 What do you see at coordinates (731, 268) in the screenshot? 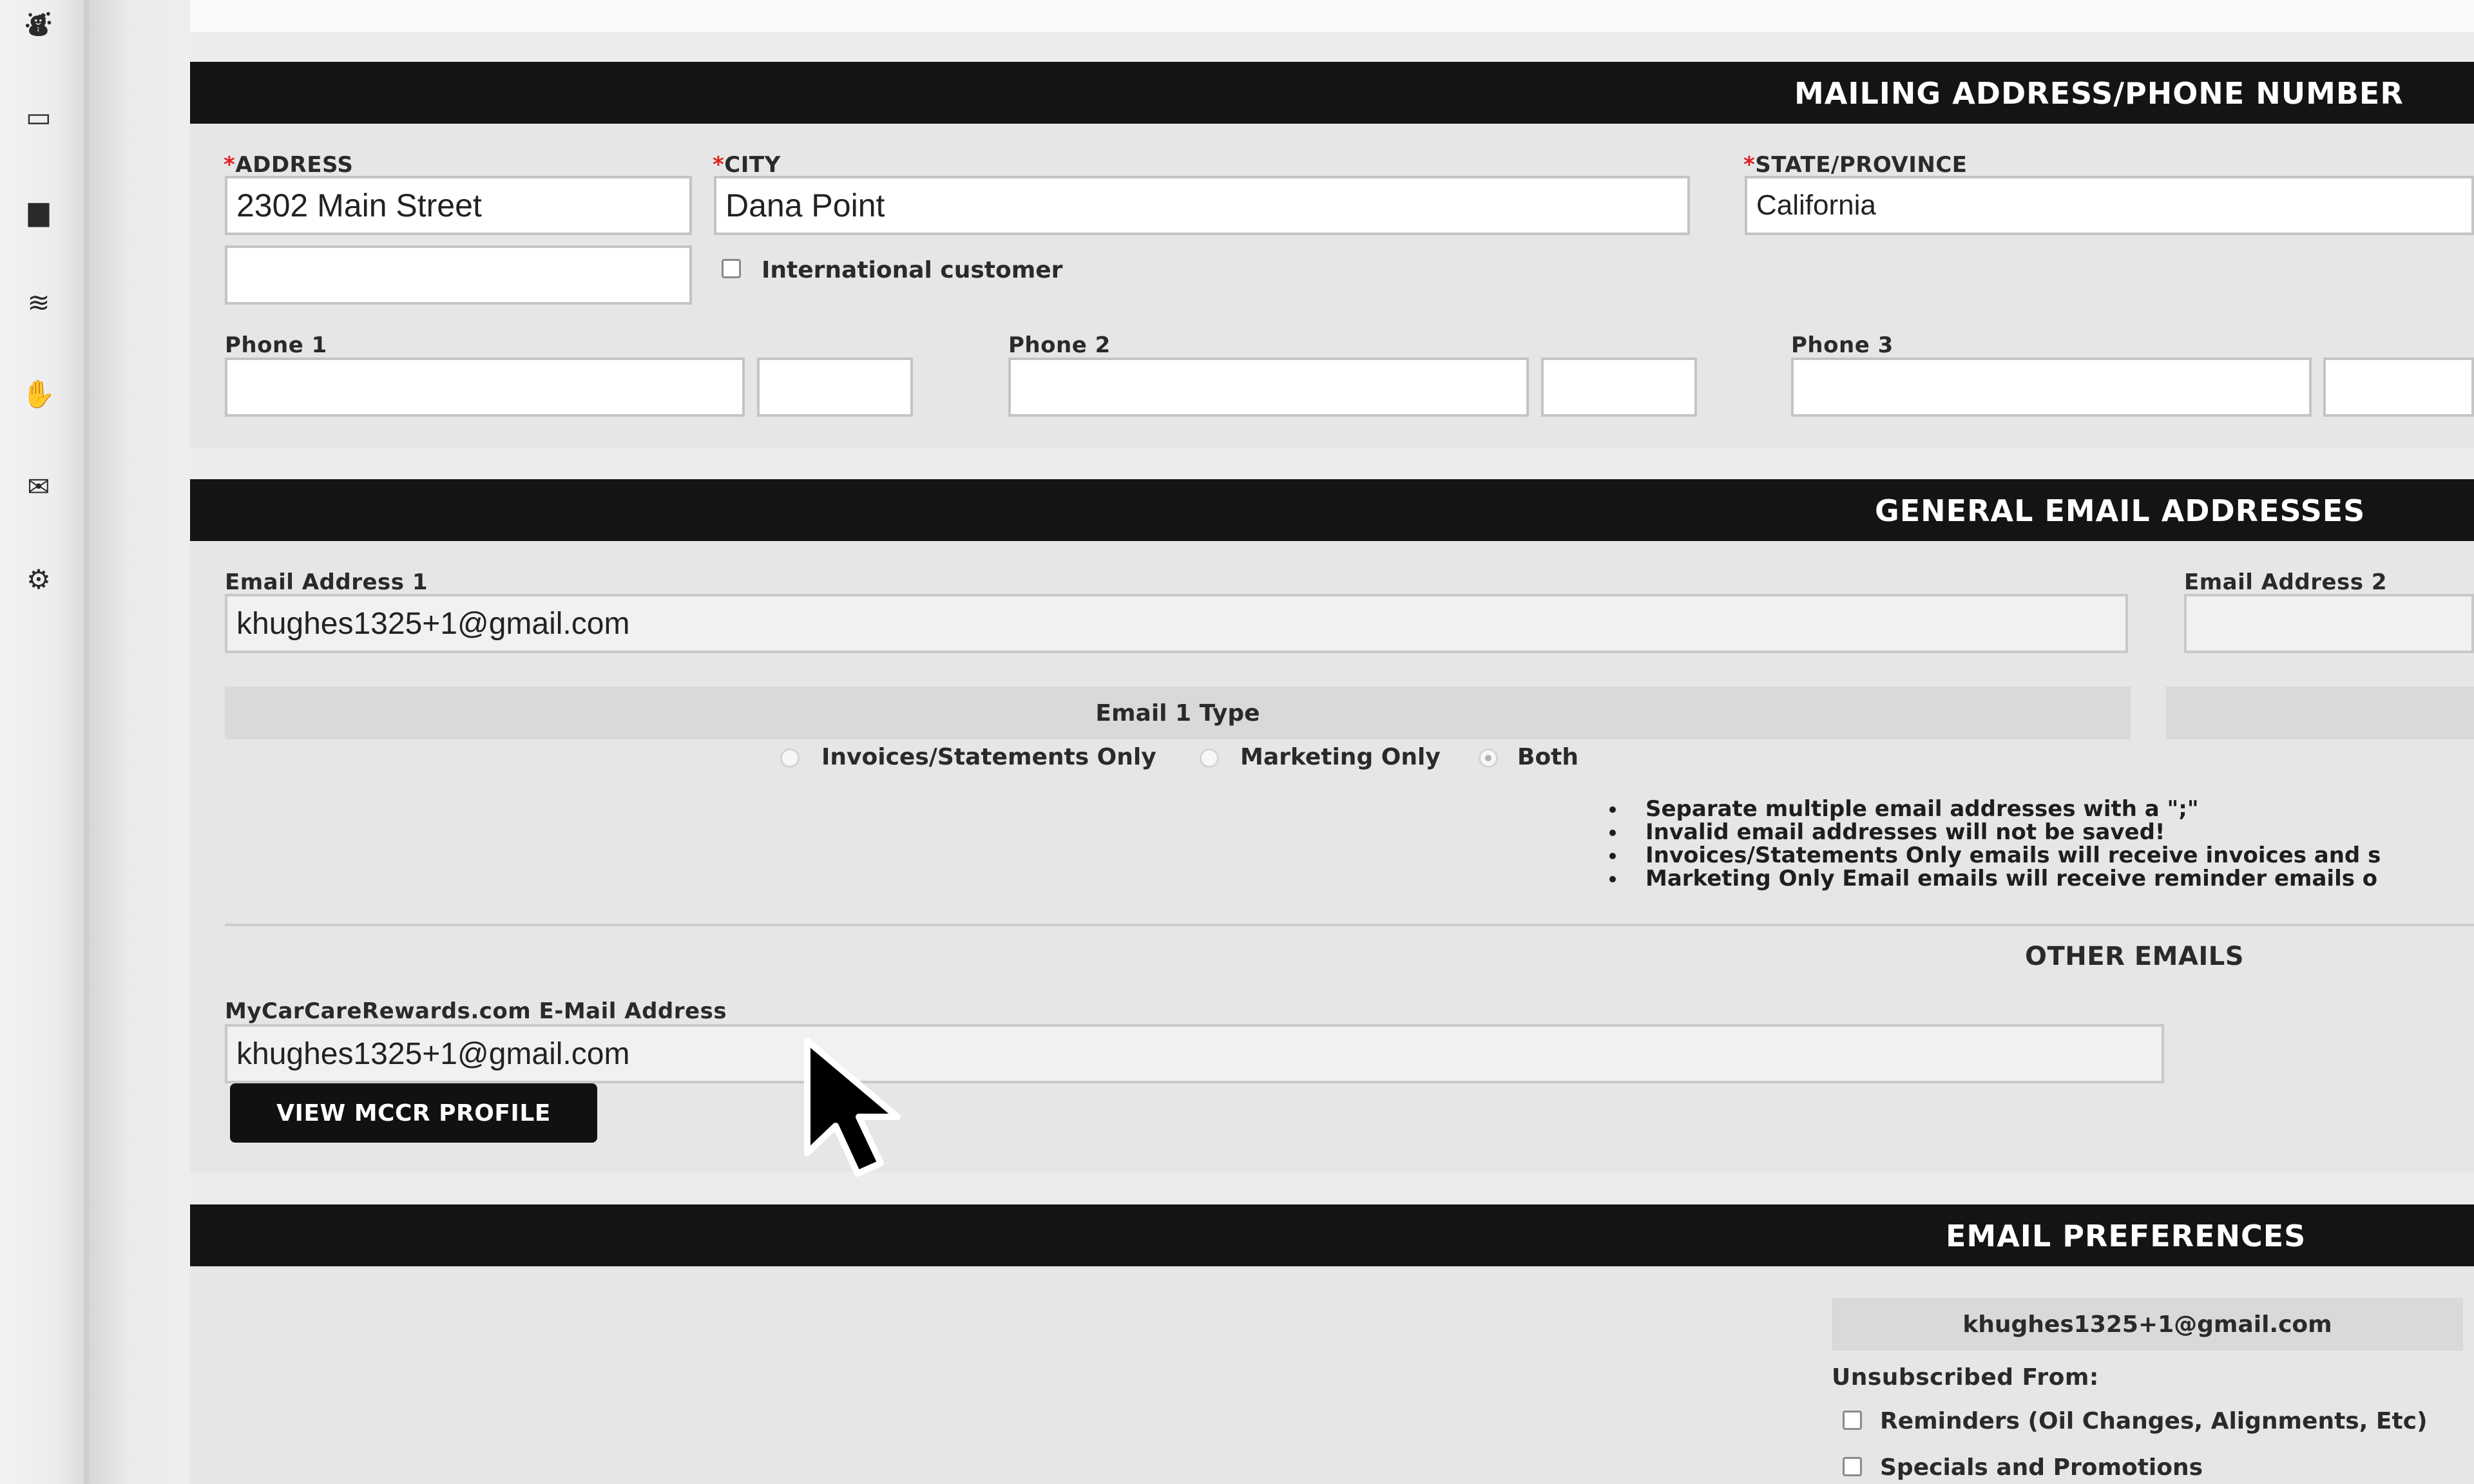
I see `international-customer-checkbox` at bounding box center [731, 268].